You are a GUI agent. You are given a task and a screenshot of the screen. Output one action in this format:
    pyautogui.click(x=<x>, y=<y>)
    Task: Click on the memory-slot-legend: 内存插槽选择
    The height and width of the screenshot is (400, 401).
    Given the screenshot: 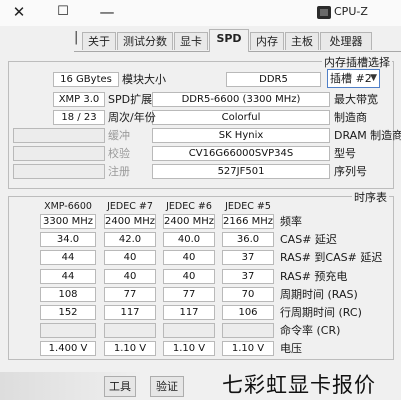 What is the action you would take?
    pyautogui.click(x=357, y=62)
    